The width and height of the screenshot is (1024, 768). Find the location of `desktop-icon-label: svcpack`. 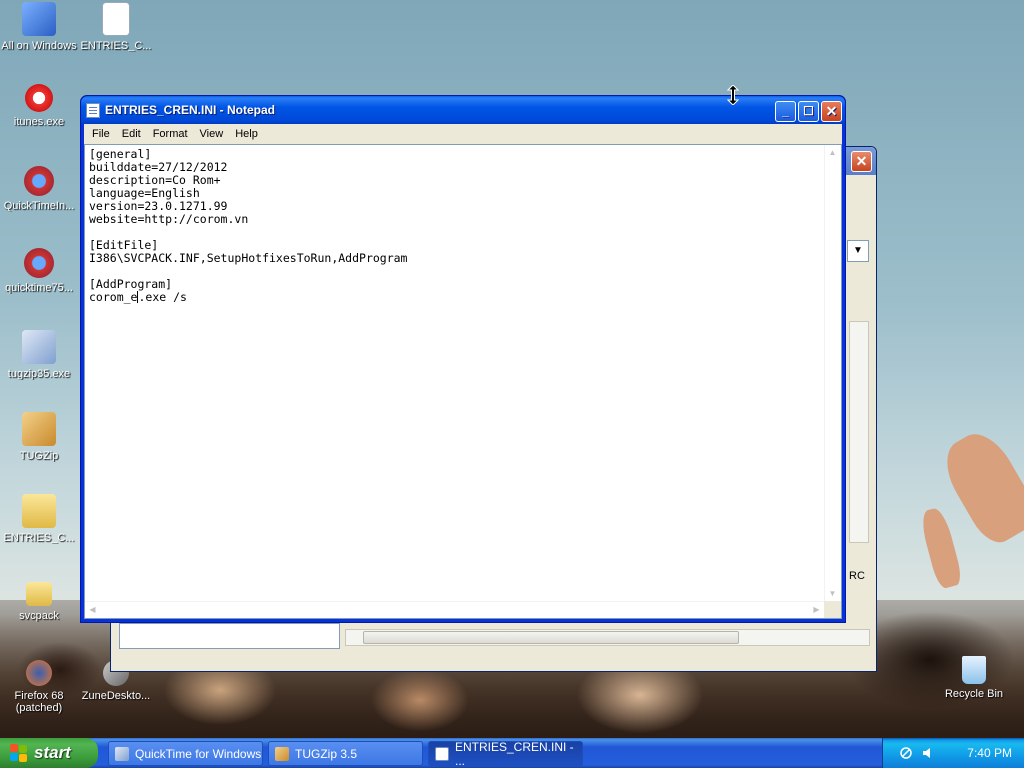

desktop-icon-label: svcpack is located at coordinates (39, 616).